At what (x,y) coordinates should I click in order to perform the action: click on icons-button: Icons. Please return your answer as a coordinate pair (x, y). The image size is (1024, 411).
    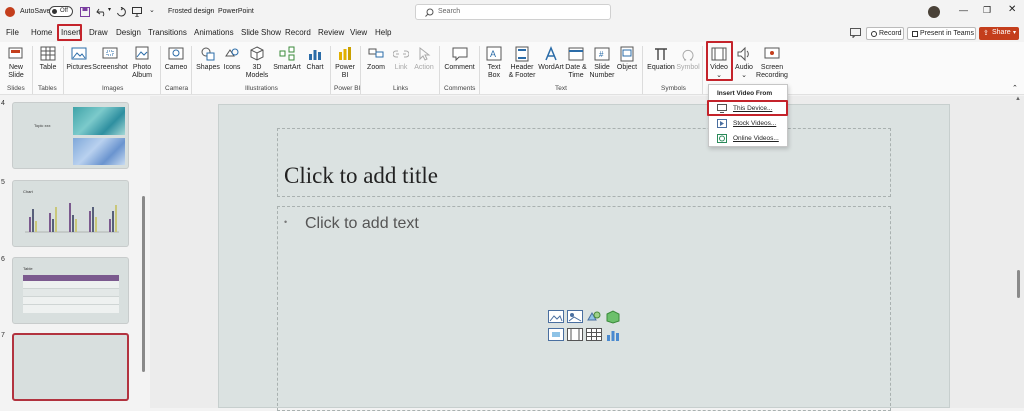
    Looking at the image, I should click on (232, 59).